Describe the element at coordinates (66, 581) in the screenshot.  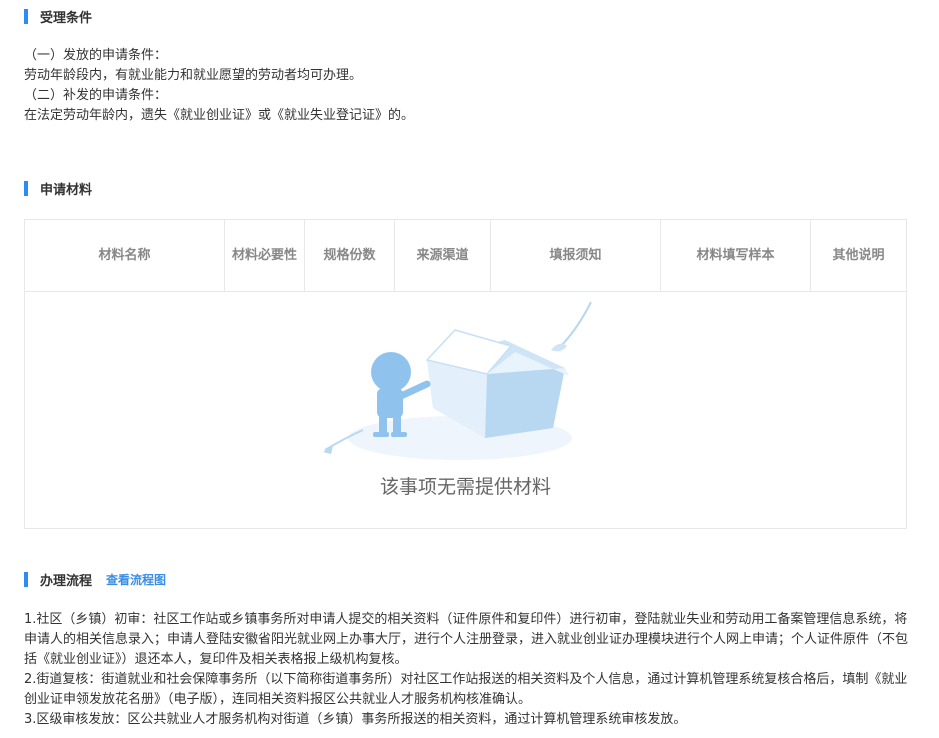
I see `section-title-text: 办理流程` at that location.